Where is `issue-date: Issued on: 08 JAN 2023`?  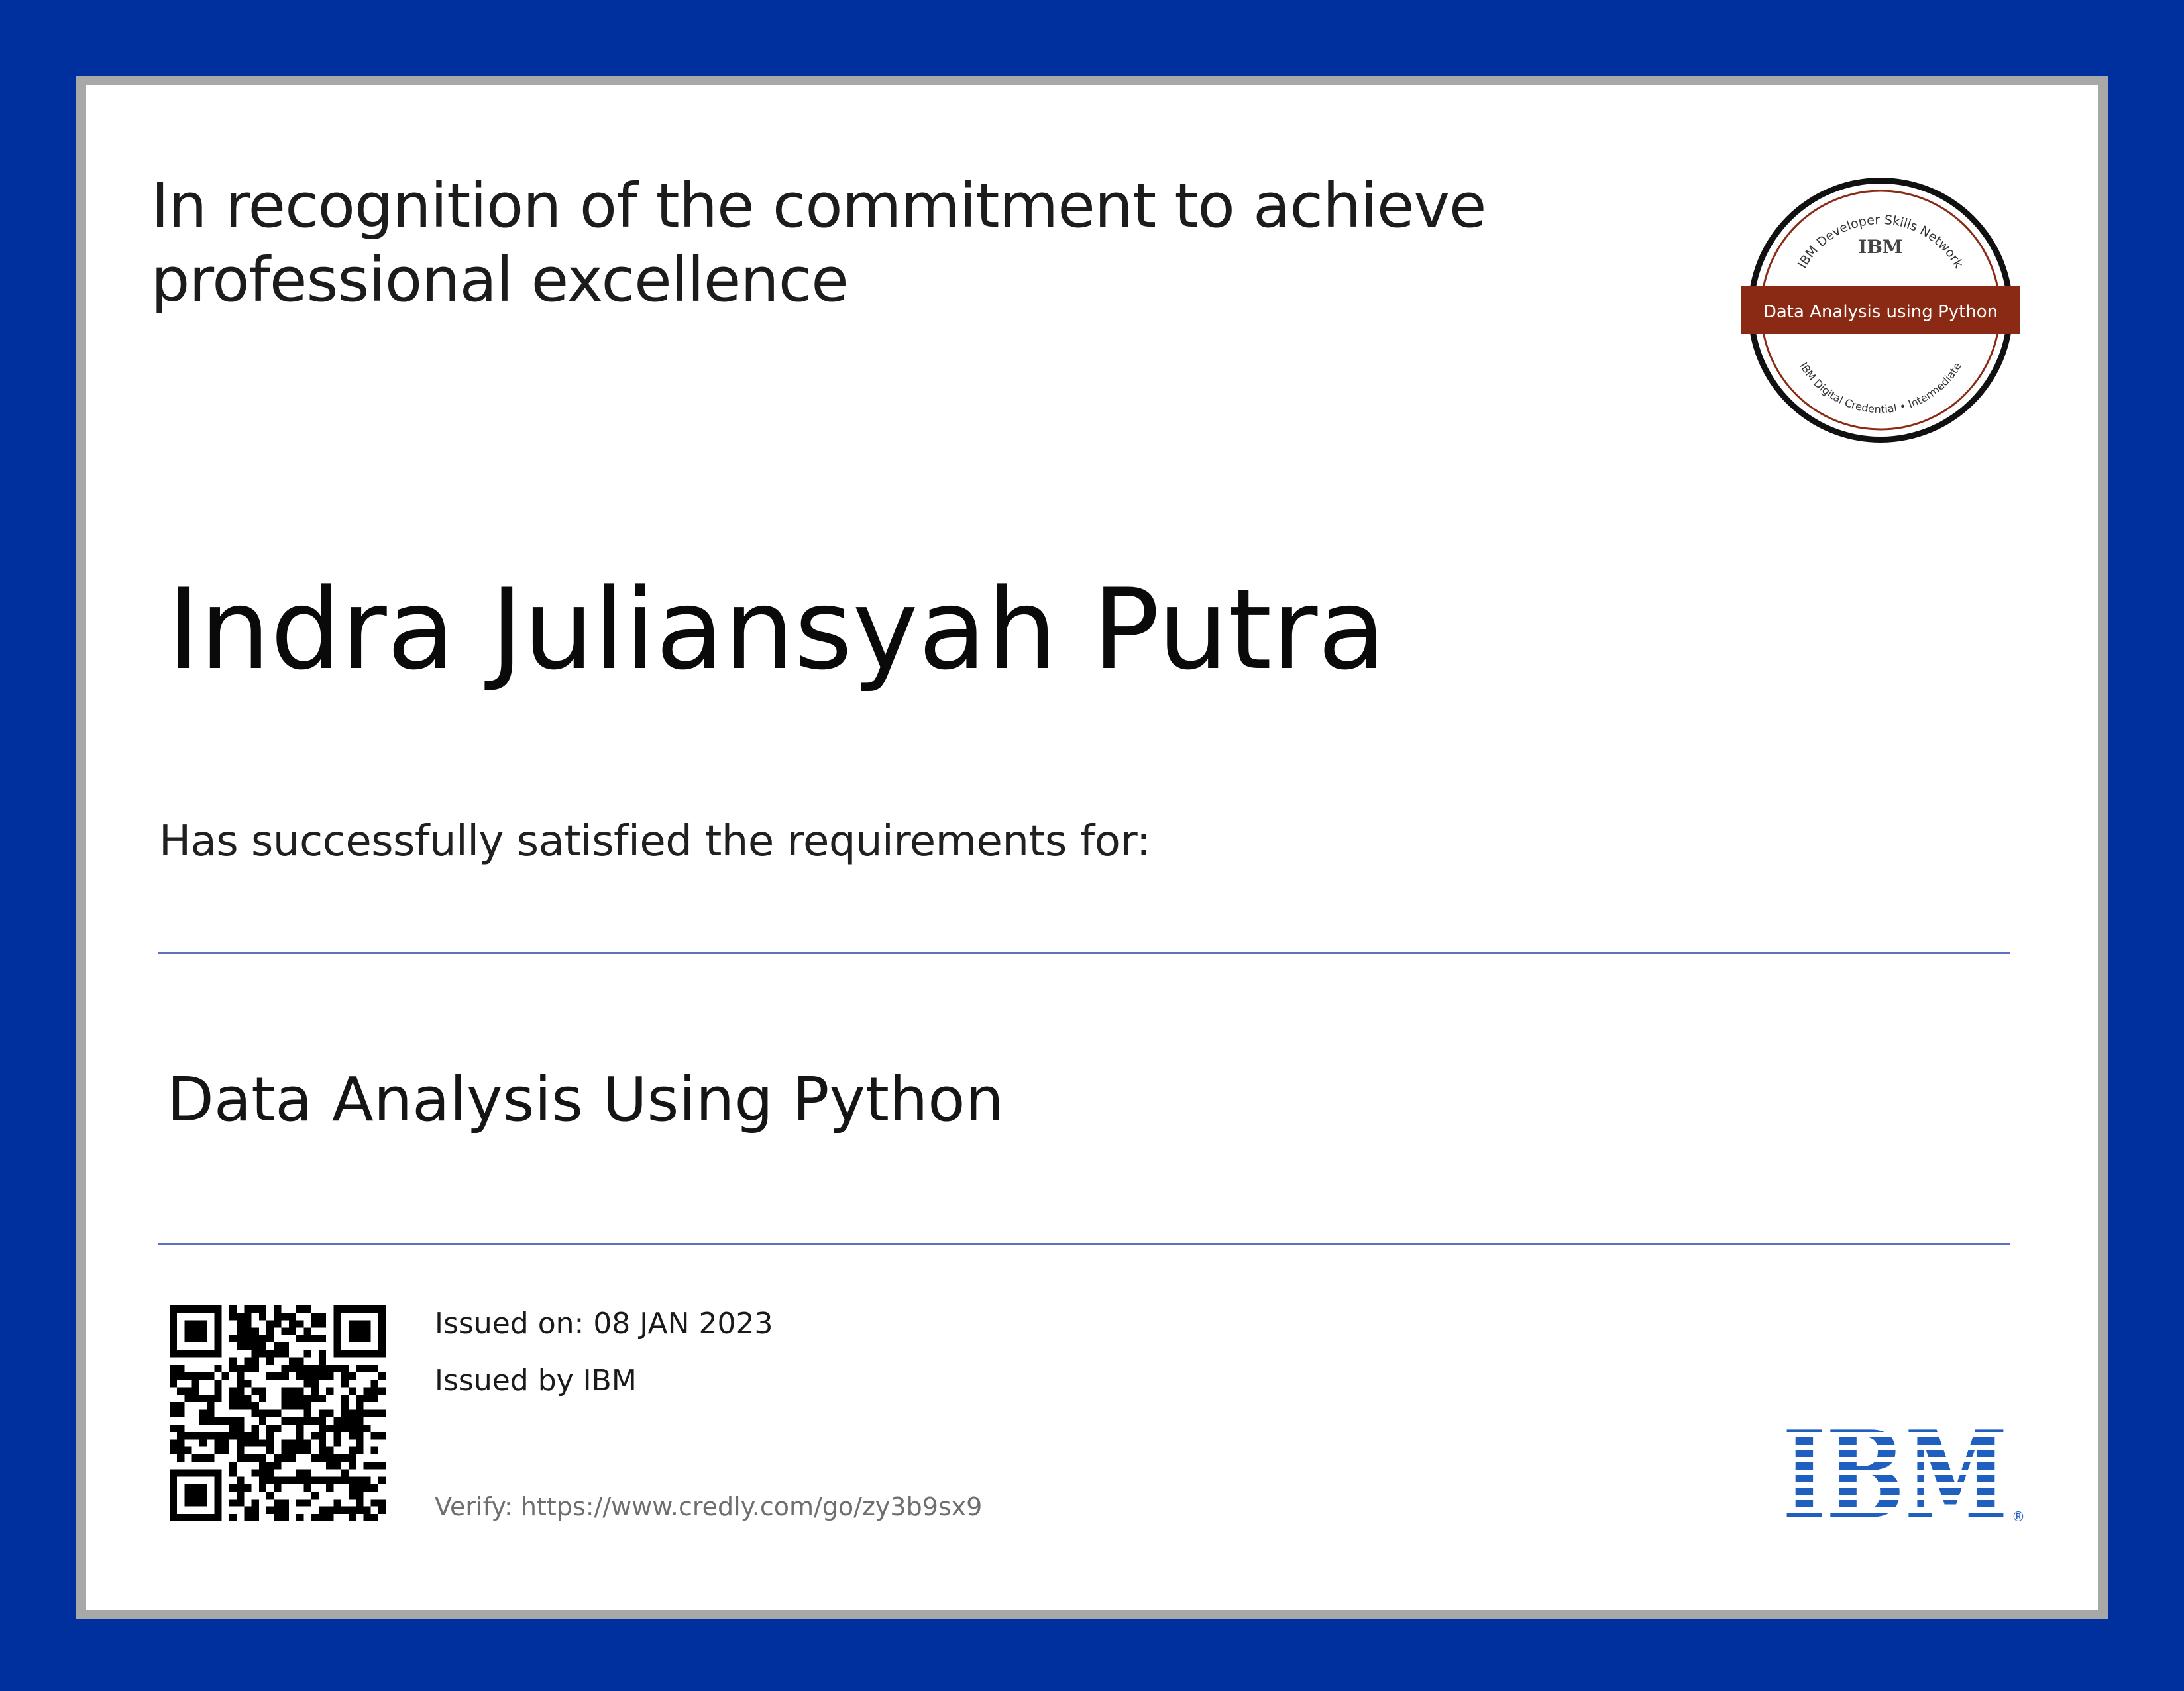 issue-date: Issued on: 08 JAN 2023 is located at coordinates (604, 1323).